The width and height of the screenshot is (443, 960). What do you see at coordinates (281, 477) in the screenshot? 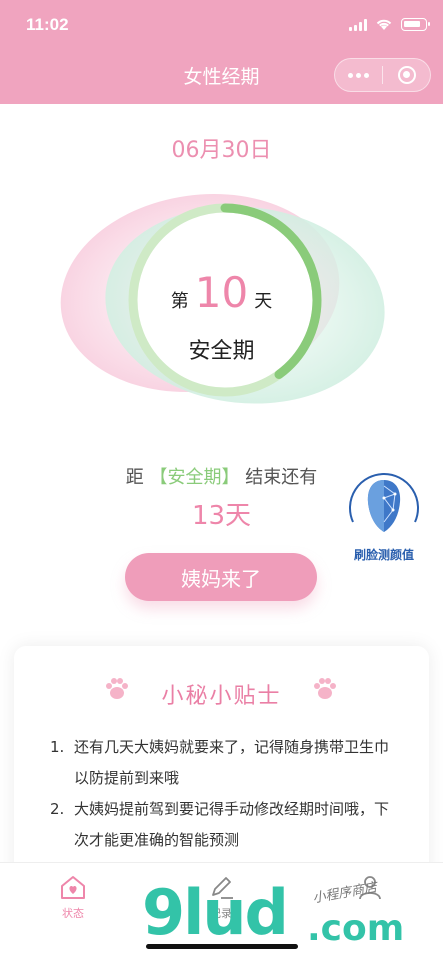
I see `countdown-post: 结束还有` at bounding box center [281, 477].